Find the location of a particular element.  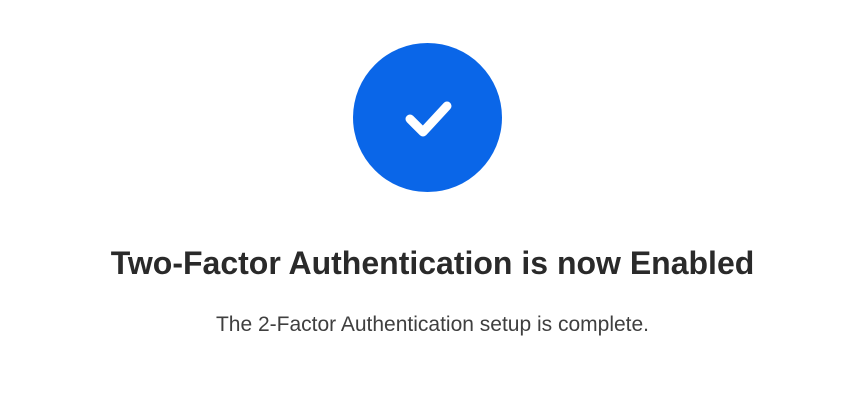

checkmark-icon is located at coordinates (428, 118).